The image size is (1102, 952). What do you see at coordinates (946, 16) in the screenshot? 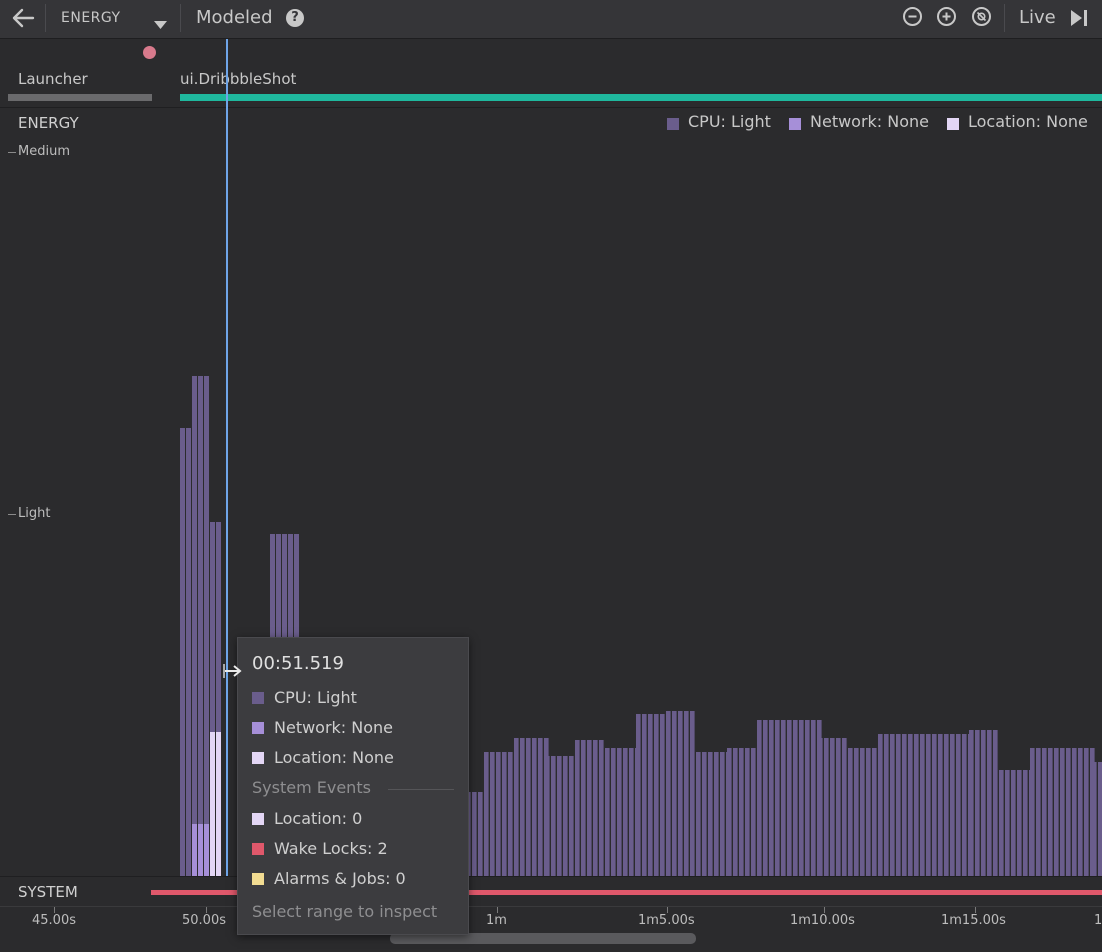
I see `zoom-in-icon` at bounding box center [946, 16].